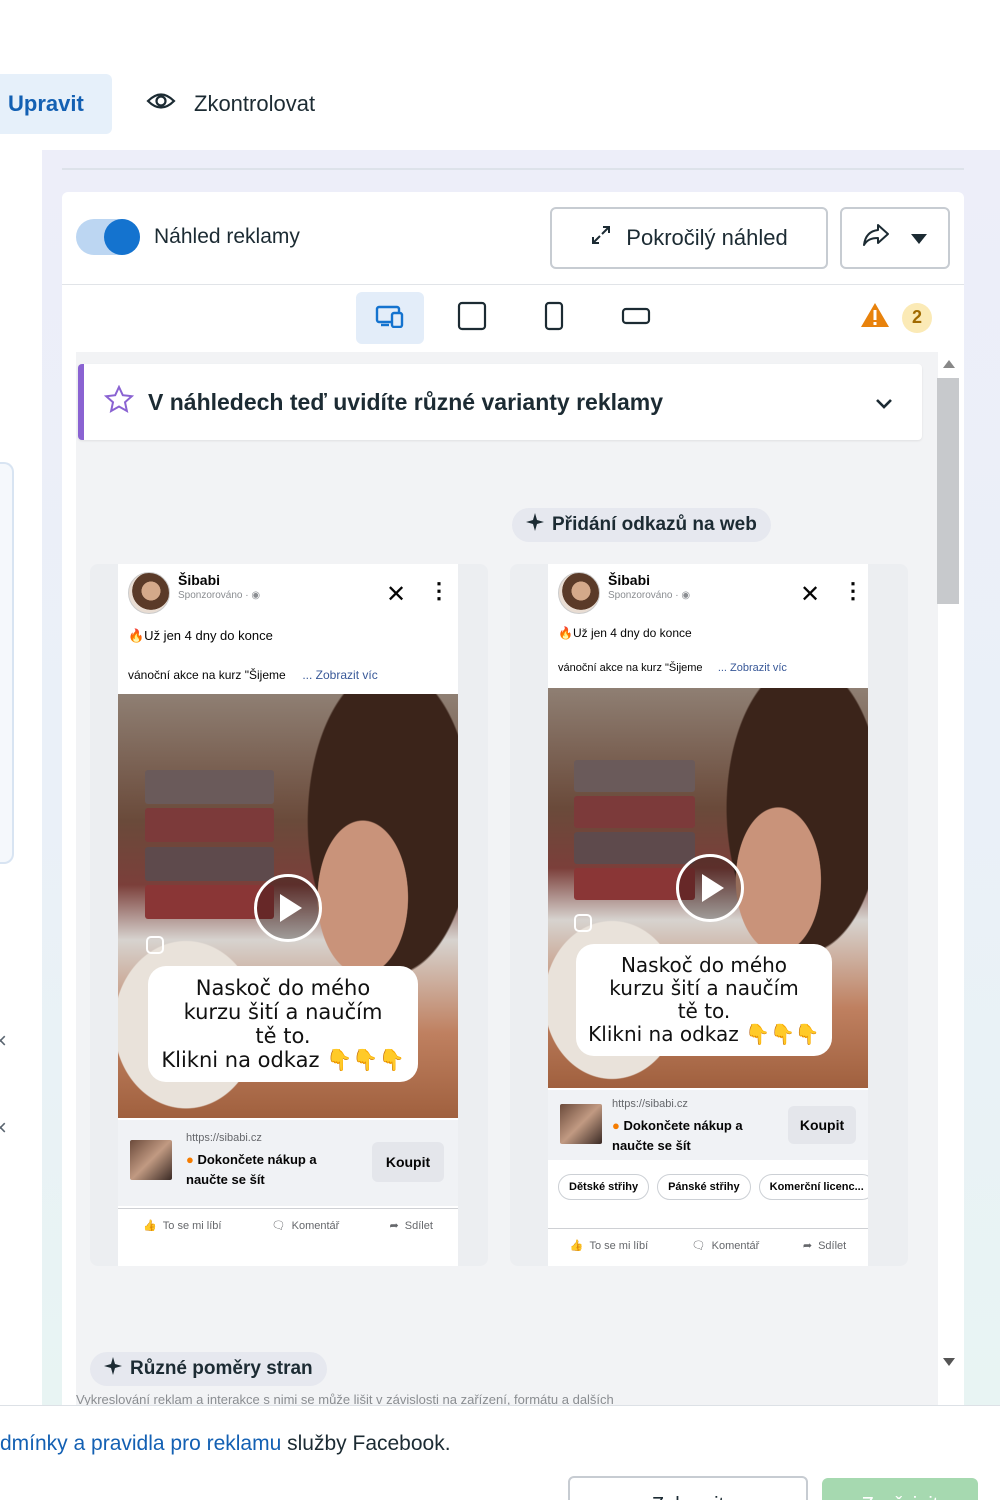  I want to click on expand-icon, so click(601, 238).